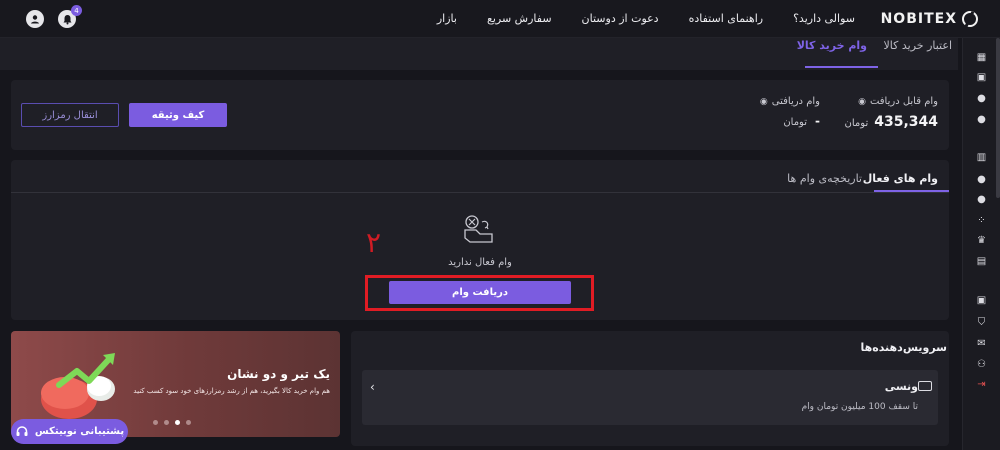 The width and height of the screenshot is (1000, 450). What do you see at coordinates (981, 240) in the screenshot?
I see `crown-icon: ♛` at bounding box center [981, 240].